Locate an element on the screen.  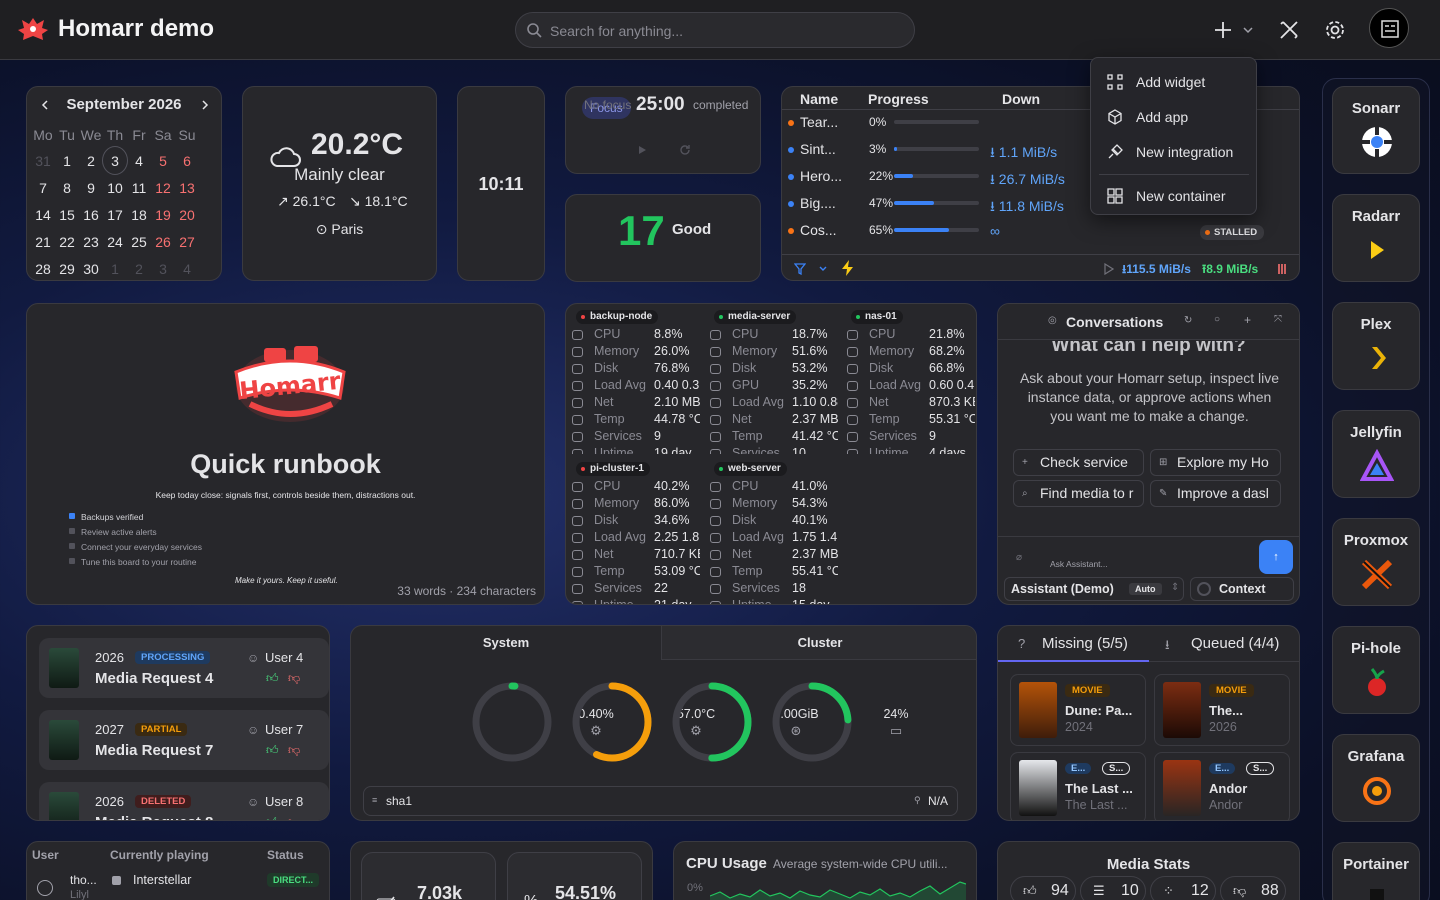
app-tile-sonarr: Sonarr is located at coordinates (1376, 130).